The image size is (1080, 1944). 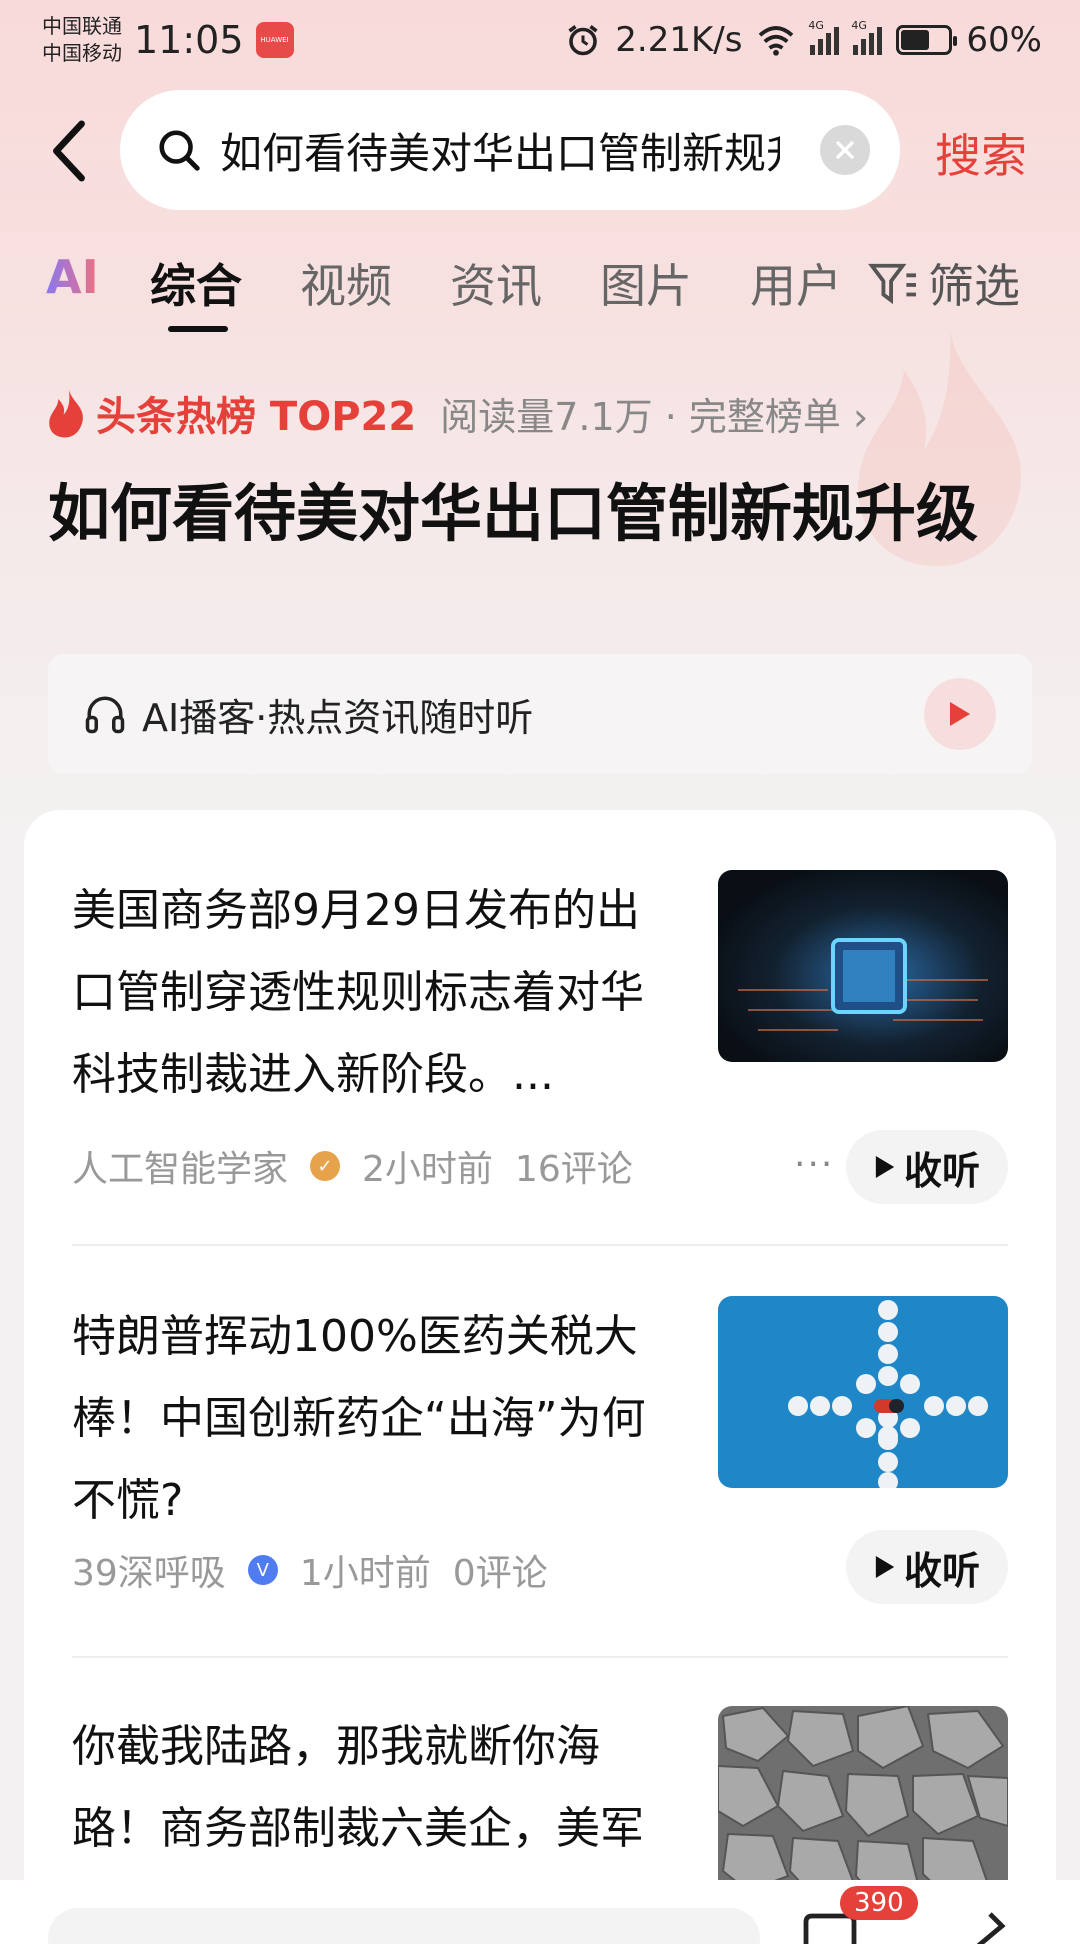 I want to click on comment-count: 16评论, so click(x=573, y=1169).